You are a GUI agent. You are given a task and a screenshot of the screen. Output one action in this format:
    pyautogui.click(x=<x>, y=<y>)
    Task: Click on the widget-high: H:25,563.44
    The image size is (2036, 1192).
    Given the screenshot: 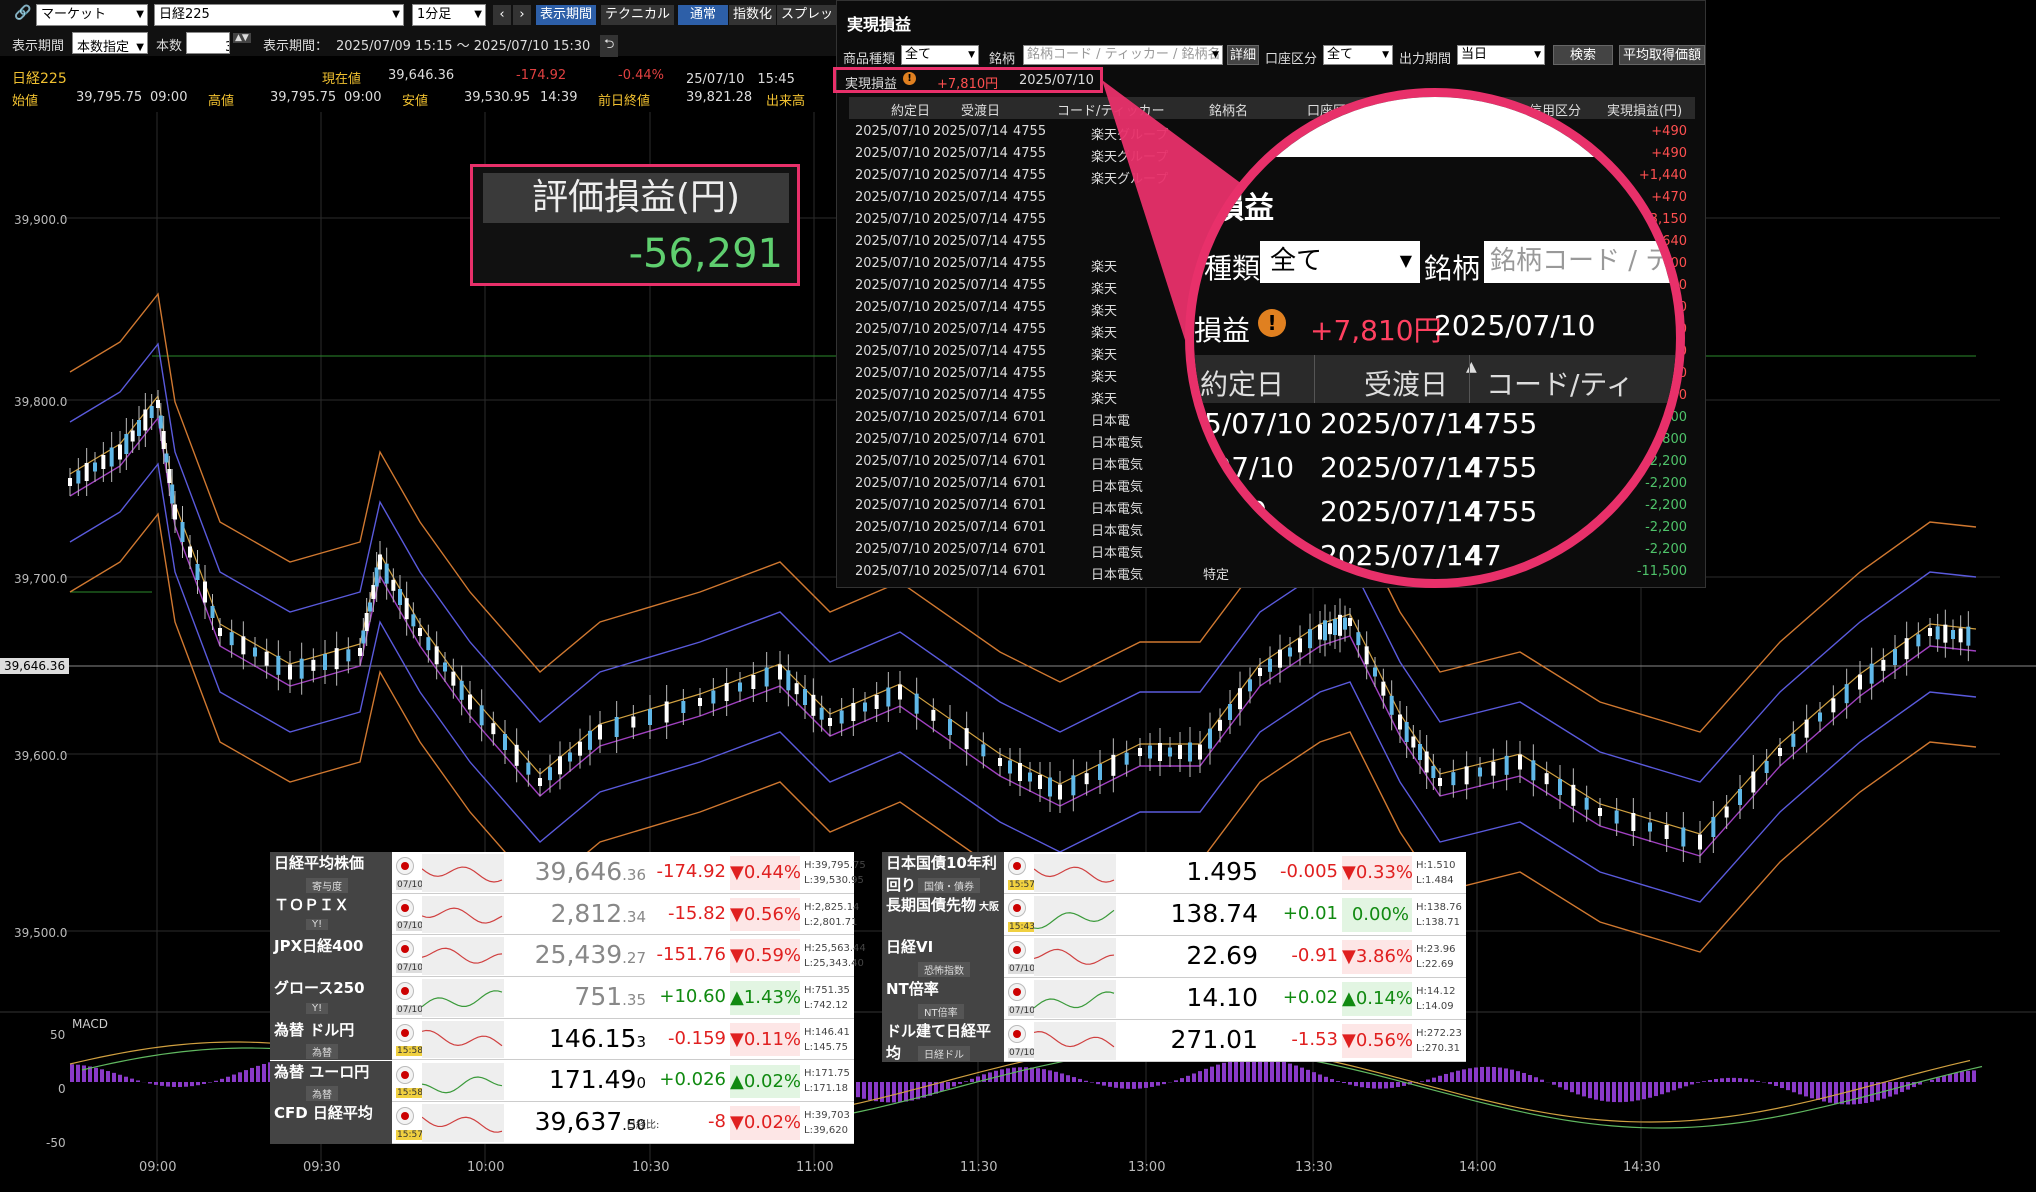 What is the action you would take?
    pyautogui.click(x=835, y=949)
    